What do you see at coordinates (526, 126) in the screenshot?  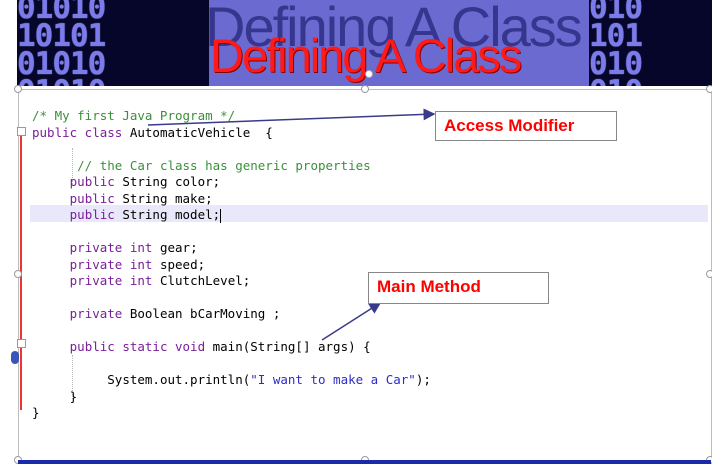 I see `callout-access-modifier: Access Modifier` at bounding box center [526, 126].